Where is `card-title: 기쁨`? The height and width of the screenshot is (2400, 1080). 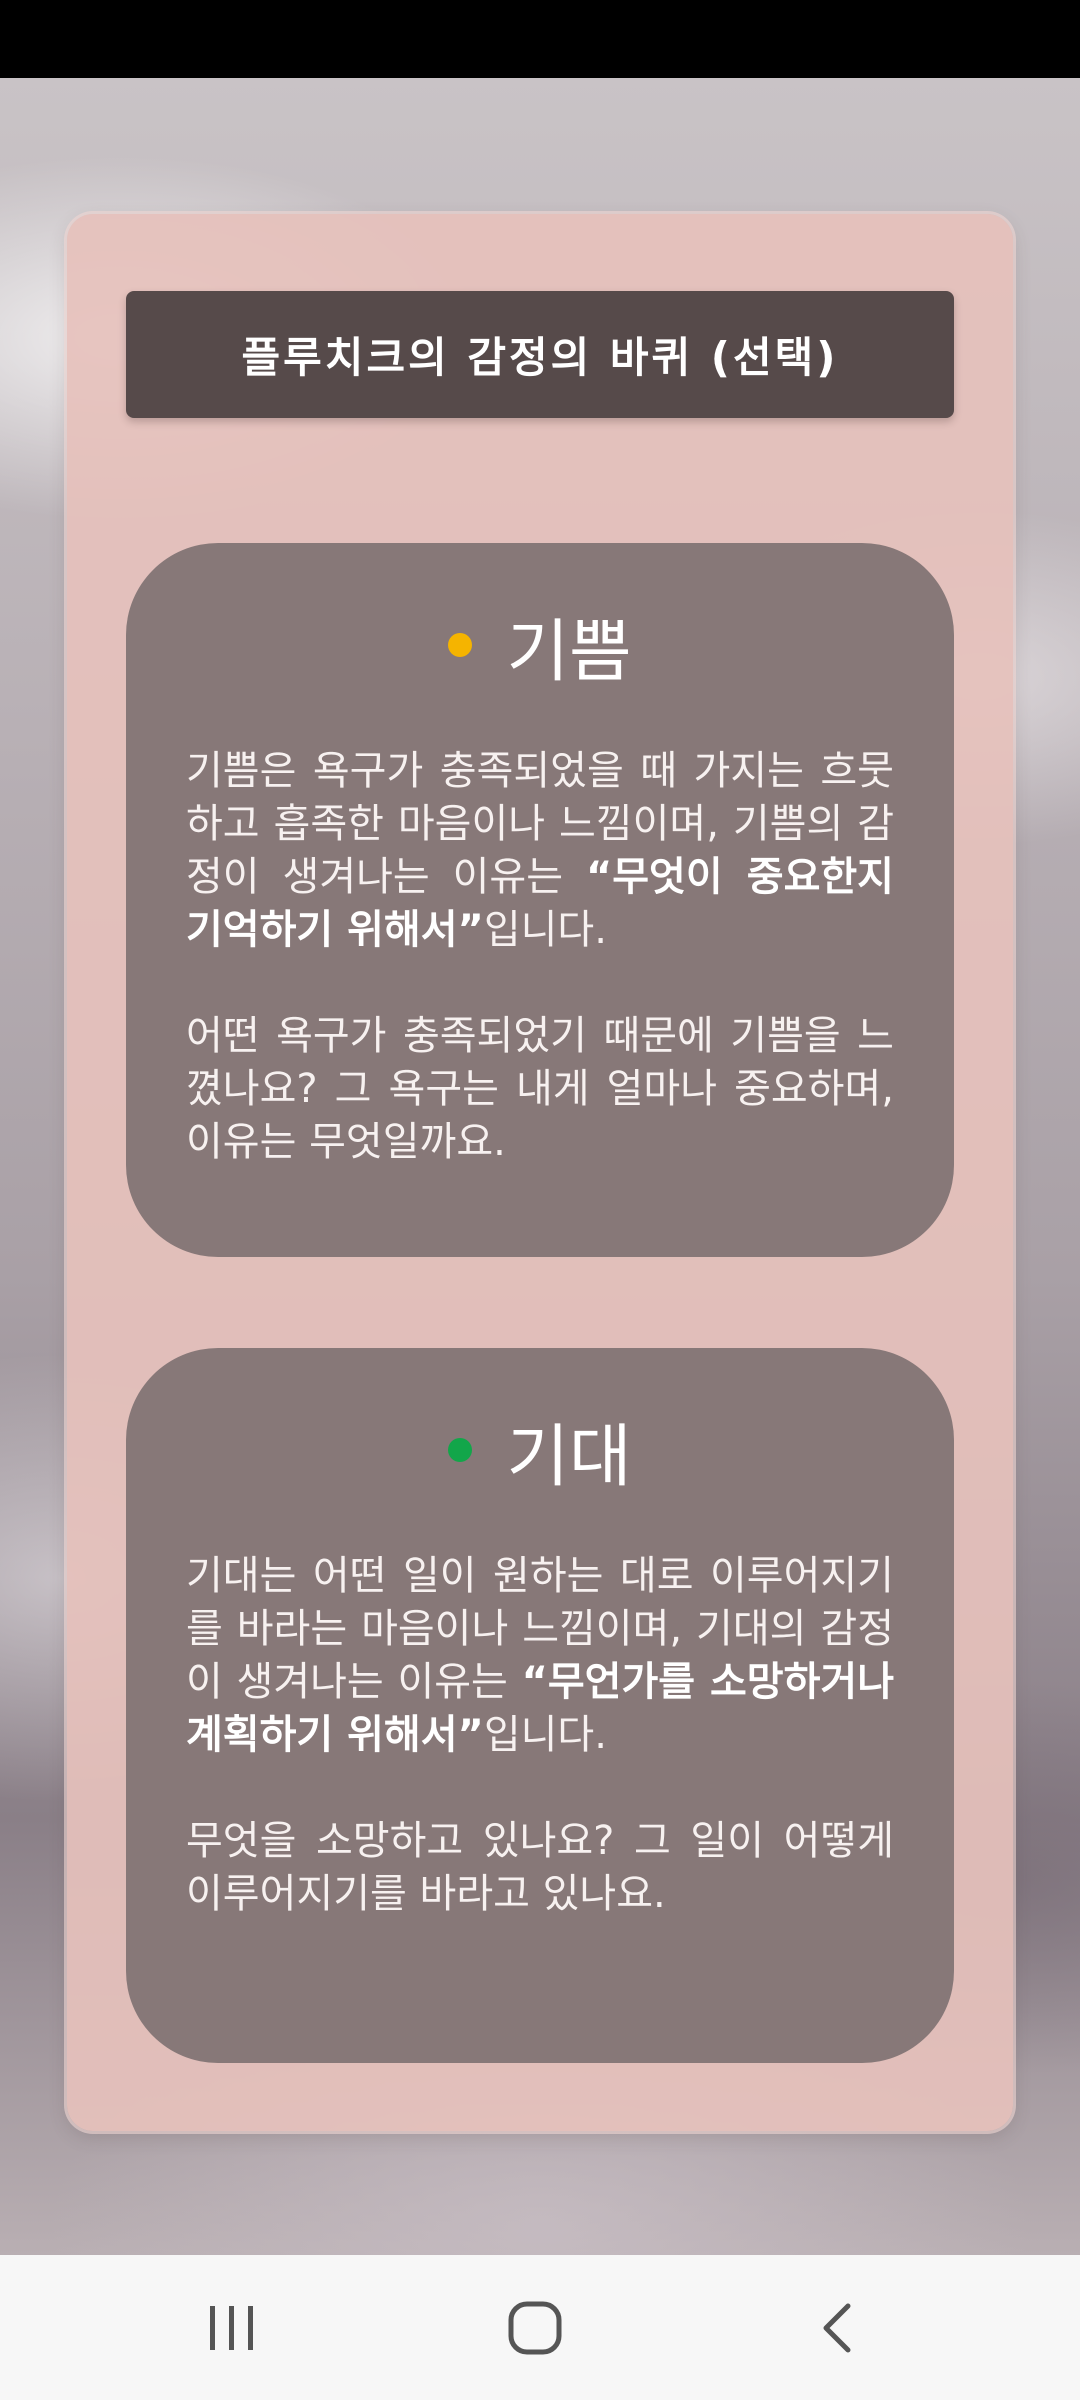 card-title: 기쁨 is located at coordinates (569, 652).